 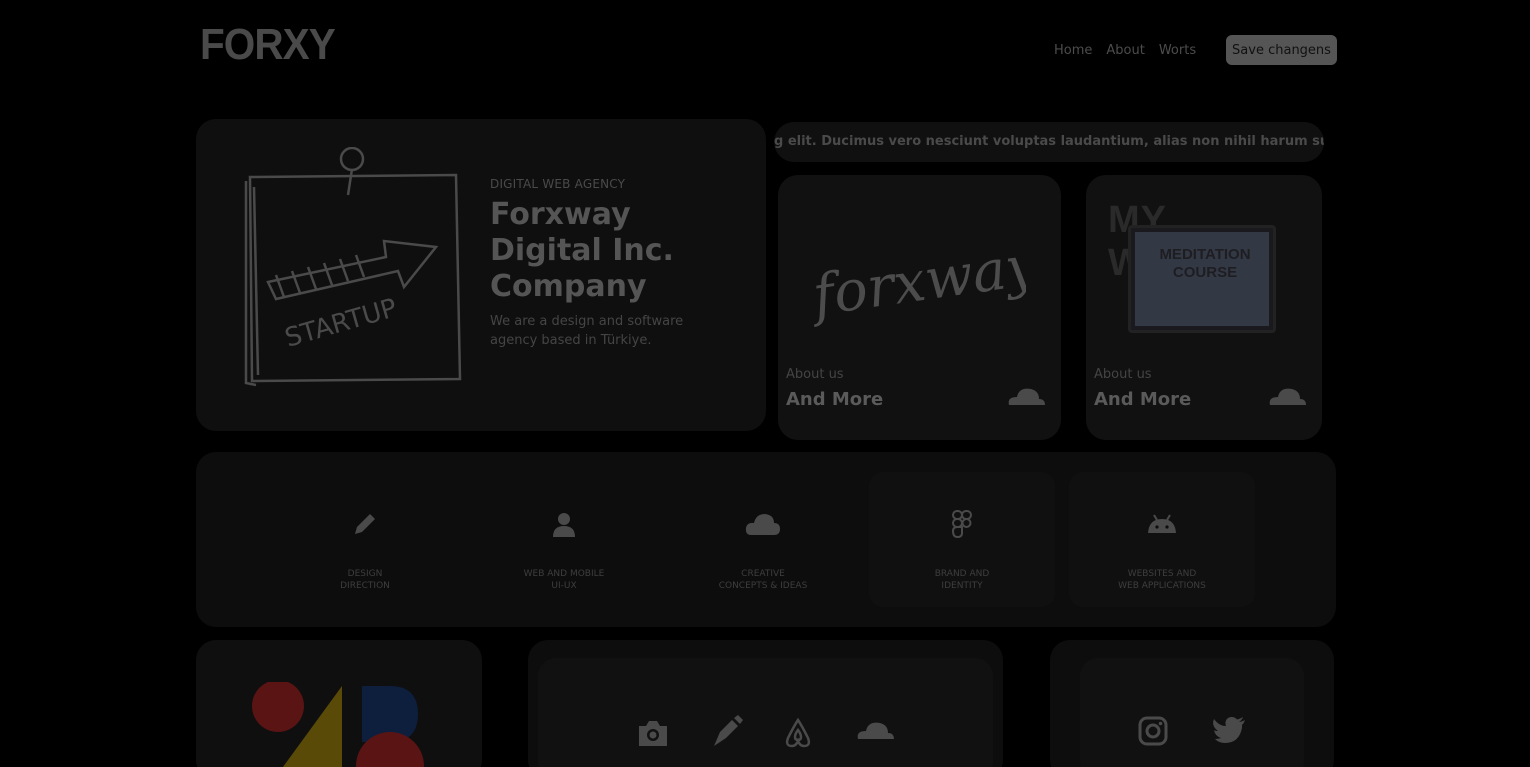 I want to click on service-label: UI-UX, so click(x=564, y=586).